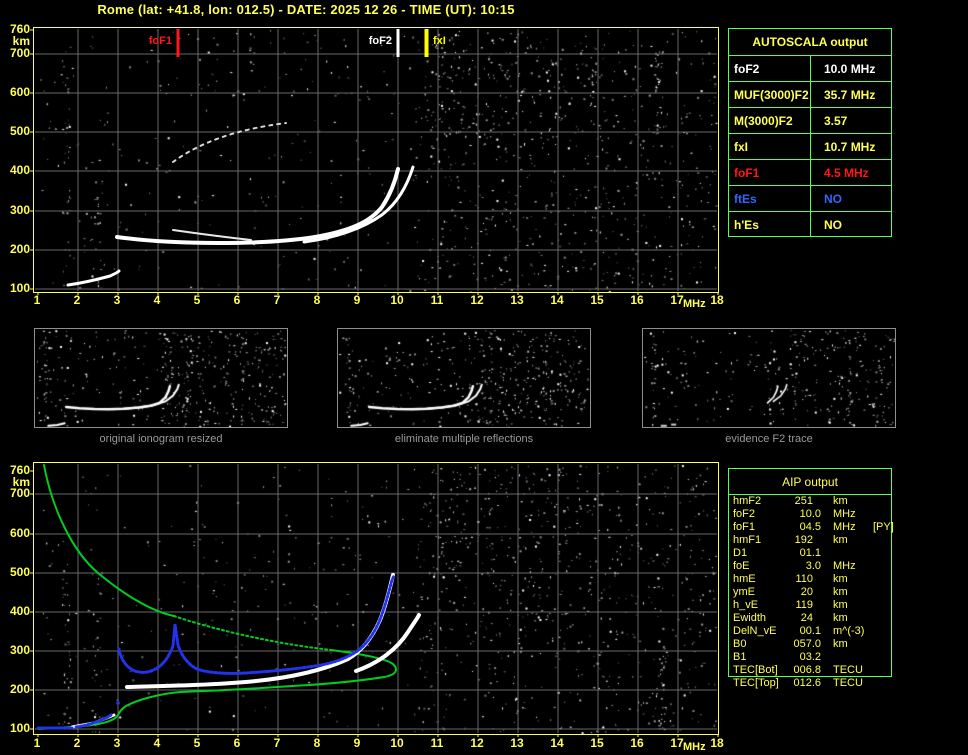 The width and height of the screenshot is (968, 755). I want to click on x-axis-label: 1, so click(37, 743).